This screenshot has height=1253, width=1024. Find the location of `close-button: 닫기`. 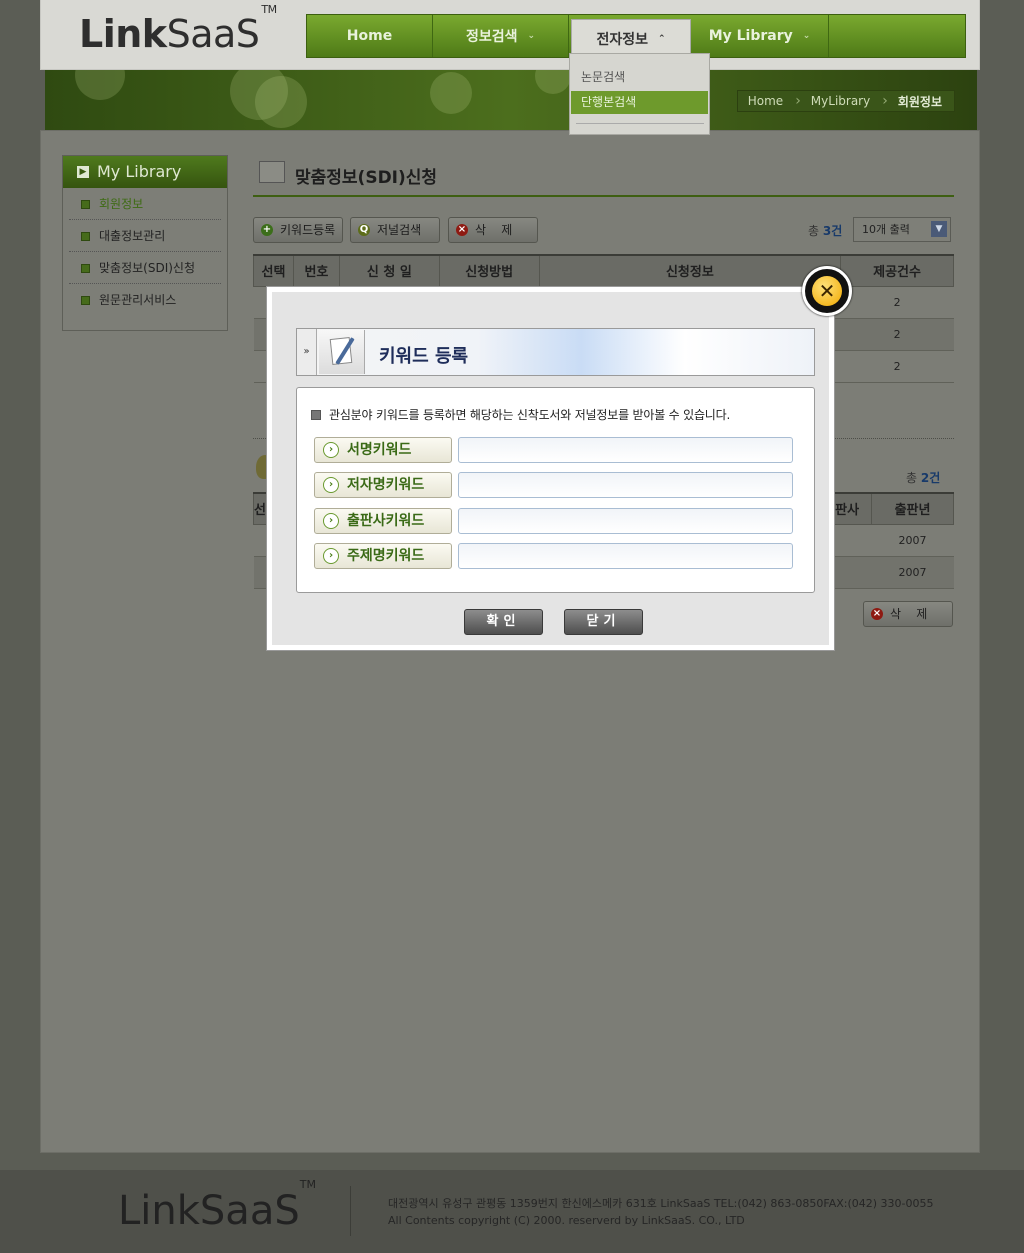

close-button: 닫기 is located at coordinates (603, 622).